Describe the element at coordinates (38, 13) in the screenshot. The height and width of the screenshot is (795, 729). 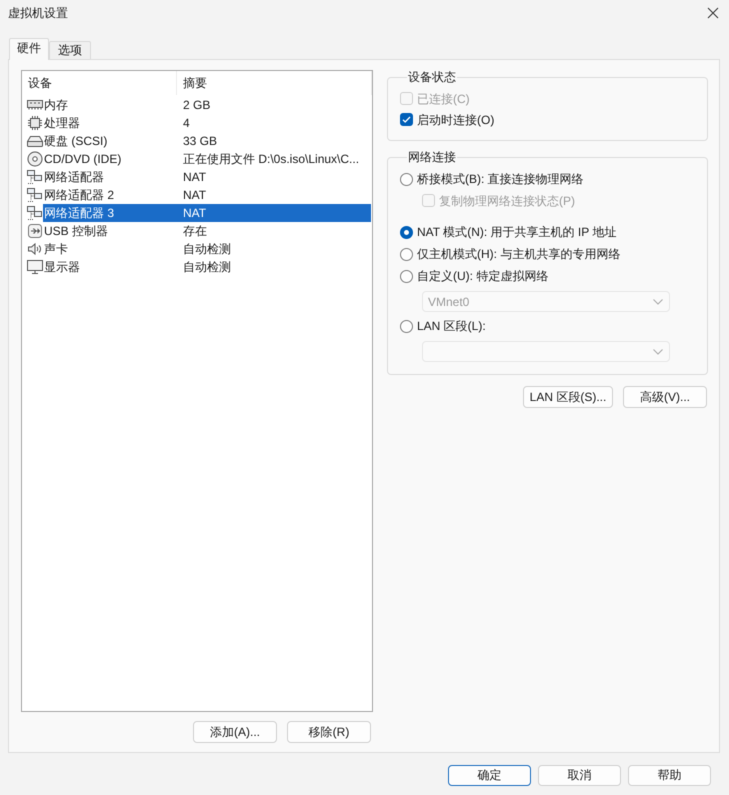
I see `window-title: 虚拟机设置` at that location.